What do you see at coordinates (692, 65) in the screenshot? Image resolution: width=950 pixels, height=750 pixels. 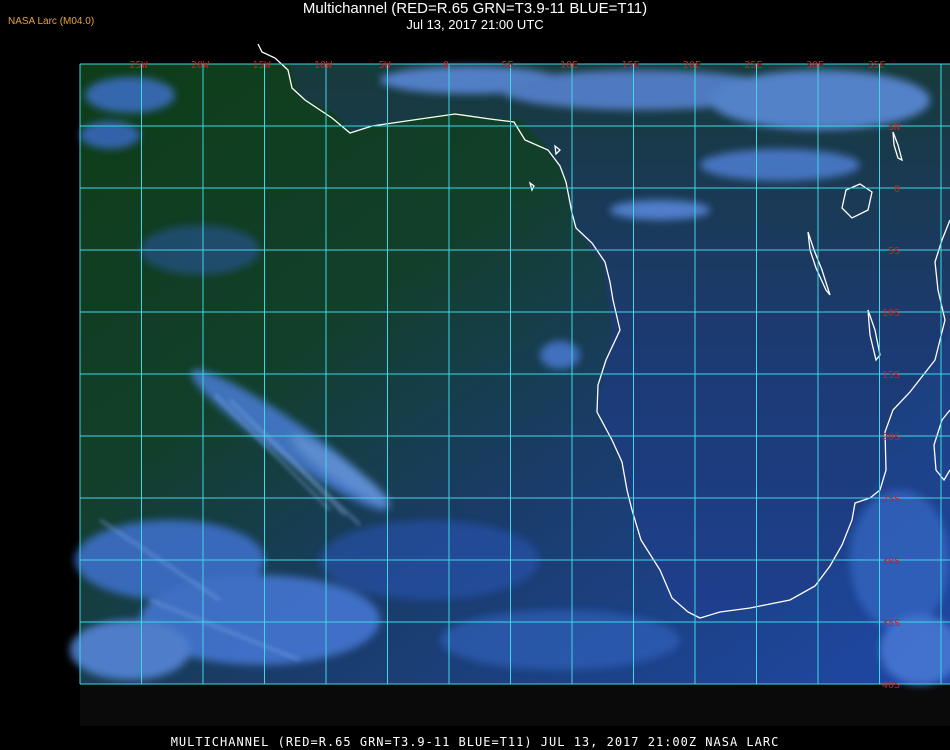 I see `longitude-label: 20E` at bounding box center [692, 65].